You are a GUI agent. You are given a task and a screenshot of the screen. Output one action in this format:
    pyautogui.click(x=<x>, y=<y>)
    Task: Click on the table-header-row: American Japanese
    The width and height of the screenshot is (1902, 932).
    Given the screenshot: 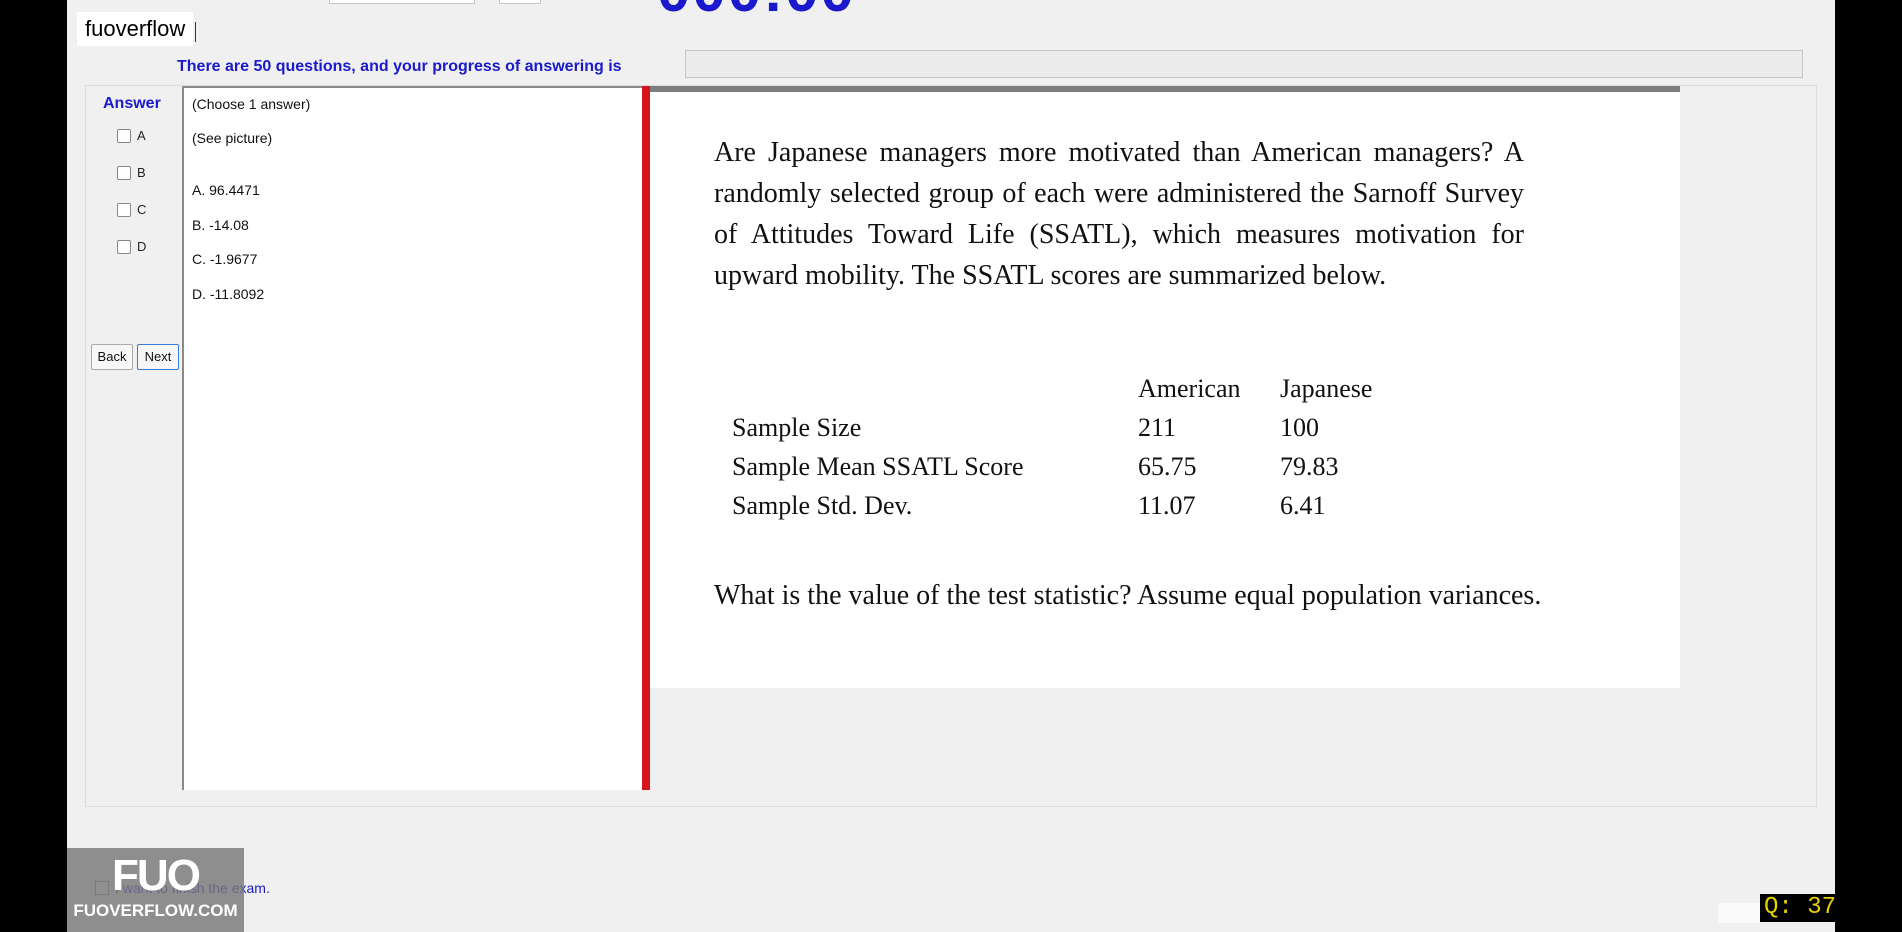 What is the action you would take?
    pyautogui.click(x=1052, y=391)
    